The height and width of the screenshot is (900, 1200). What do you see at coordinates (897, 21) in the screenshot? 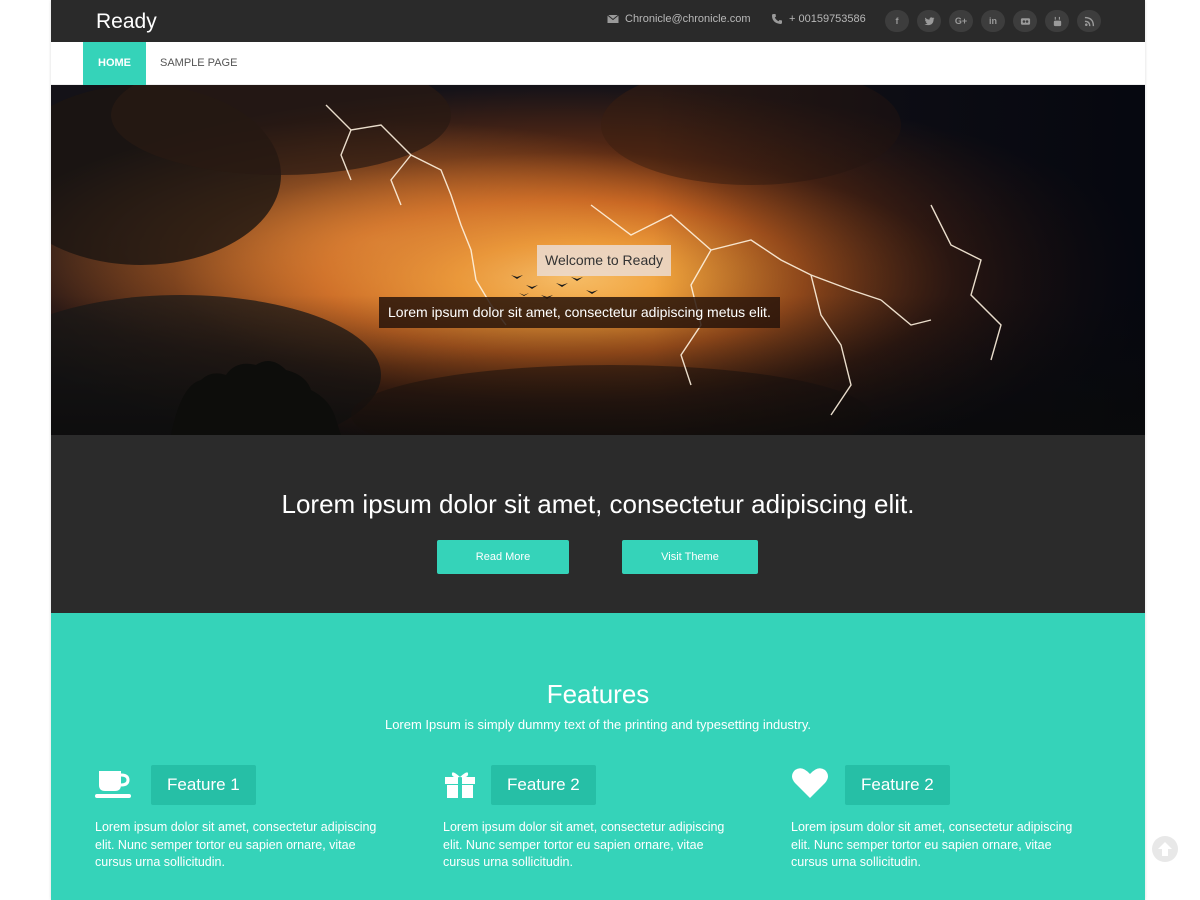
I see `facebook-icon: f` at bounding box center [897, 21].